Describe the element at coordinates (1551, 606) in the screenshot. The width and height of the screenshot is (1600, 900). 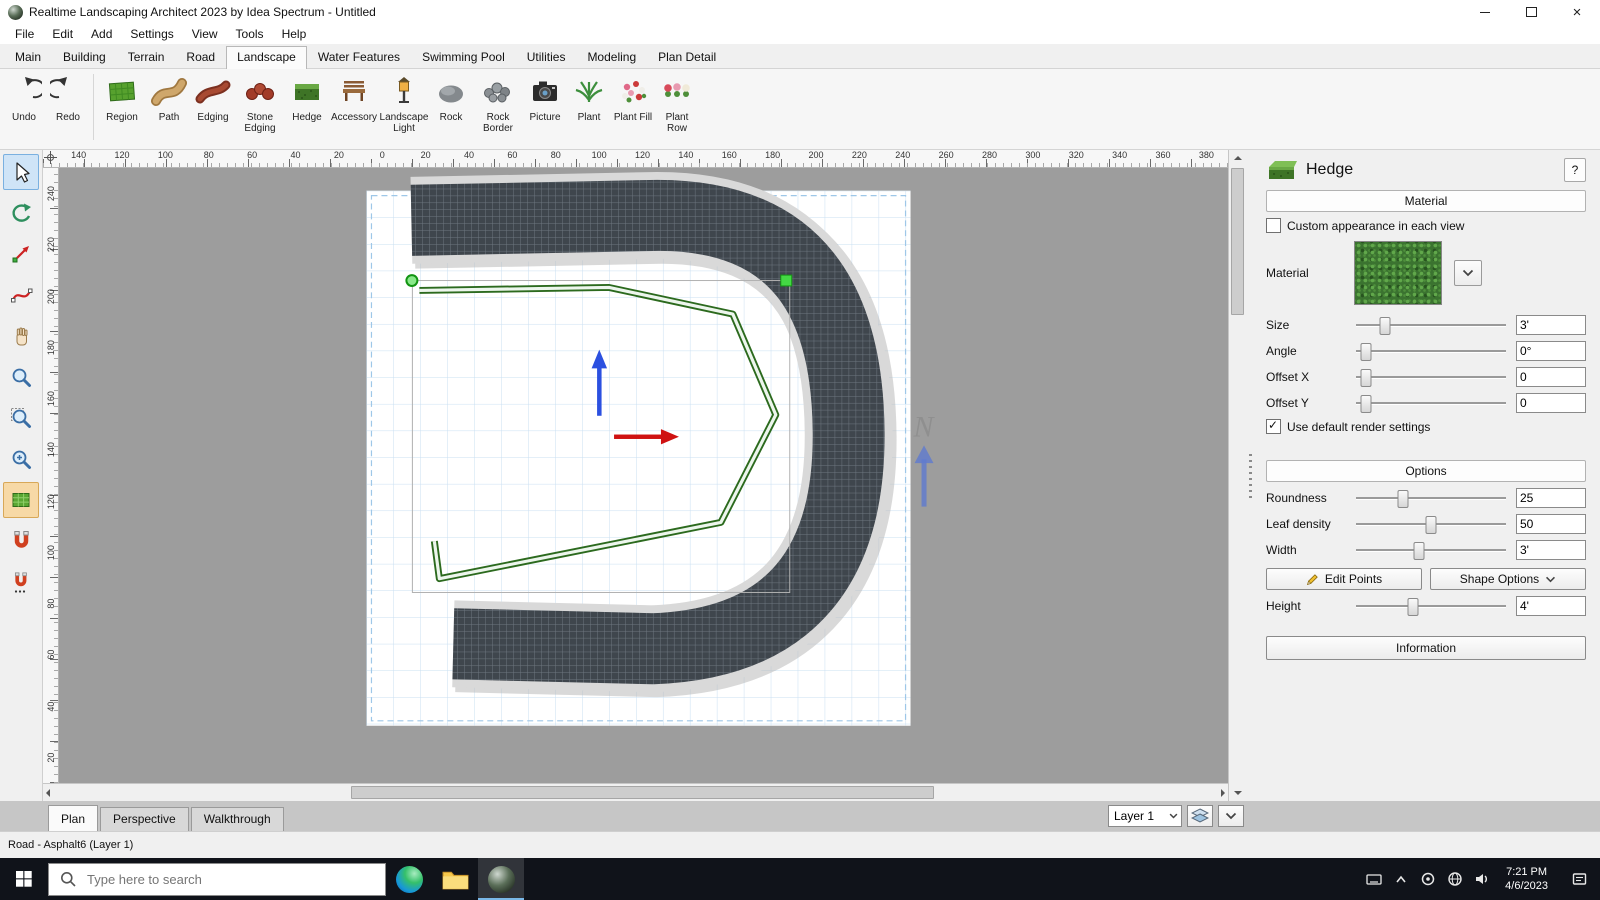
I see `height-input` at that location.